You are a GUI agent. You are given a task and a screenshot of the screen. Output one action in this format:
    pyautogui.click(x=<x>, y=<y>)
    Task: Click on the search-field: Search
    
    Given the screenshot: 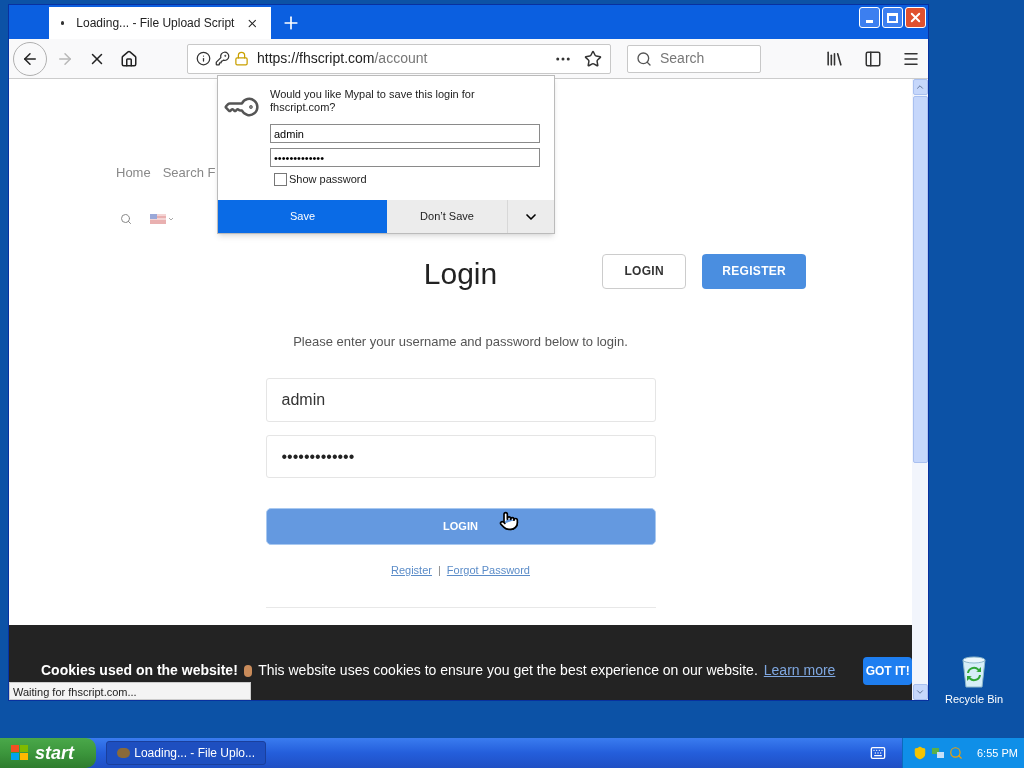 What is the action you would take?
    pyautogui.click(x=694, y=58)
    